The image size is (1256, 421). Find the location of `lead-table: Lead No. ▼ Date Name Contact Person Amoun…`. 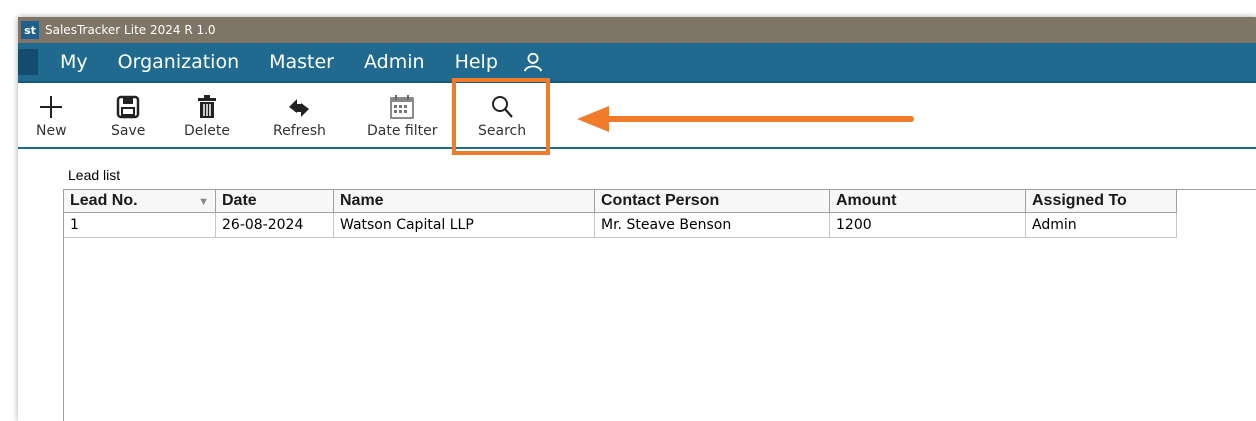

lead-table: Lead No. ▼ Date Name Contact Person Amoun… is located at coordinates (620, 214).